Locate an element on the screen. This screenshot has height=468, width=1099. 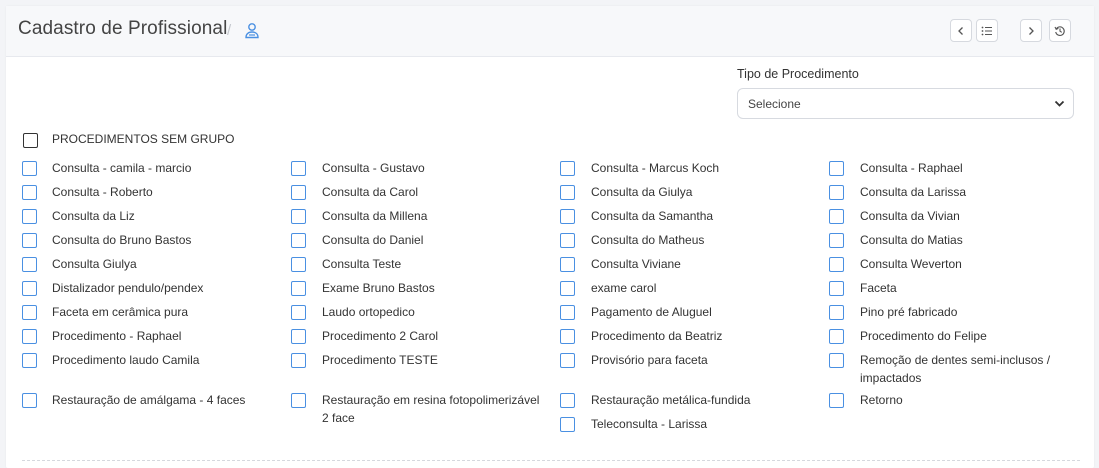
procedure-label: Procedimento do Felipe is located at coordinates (923, 336).